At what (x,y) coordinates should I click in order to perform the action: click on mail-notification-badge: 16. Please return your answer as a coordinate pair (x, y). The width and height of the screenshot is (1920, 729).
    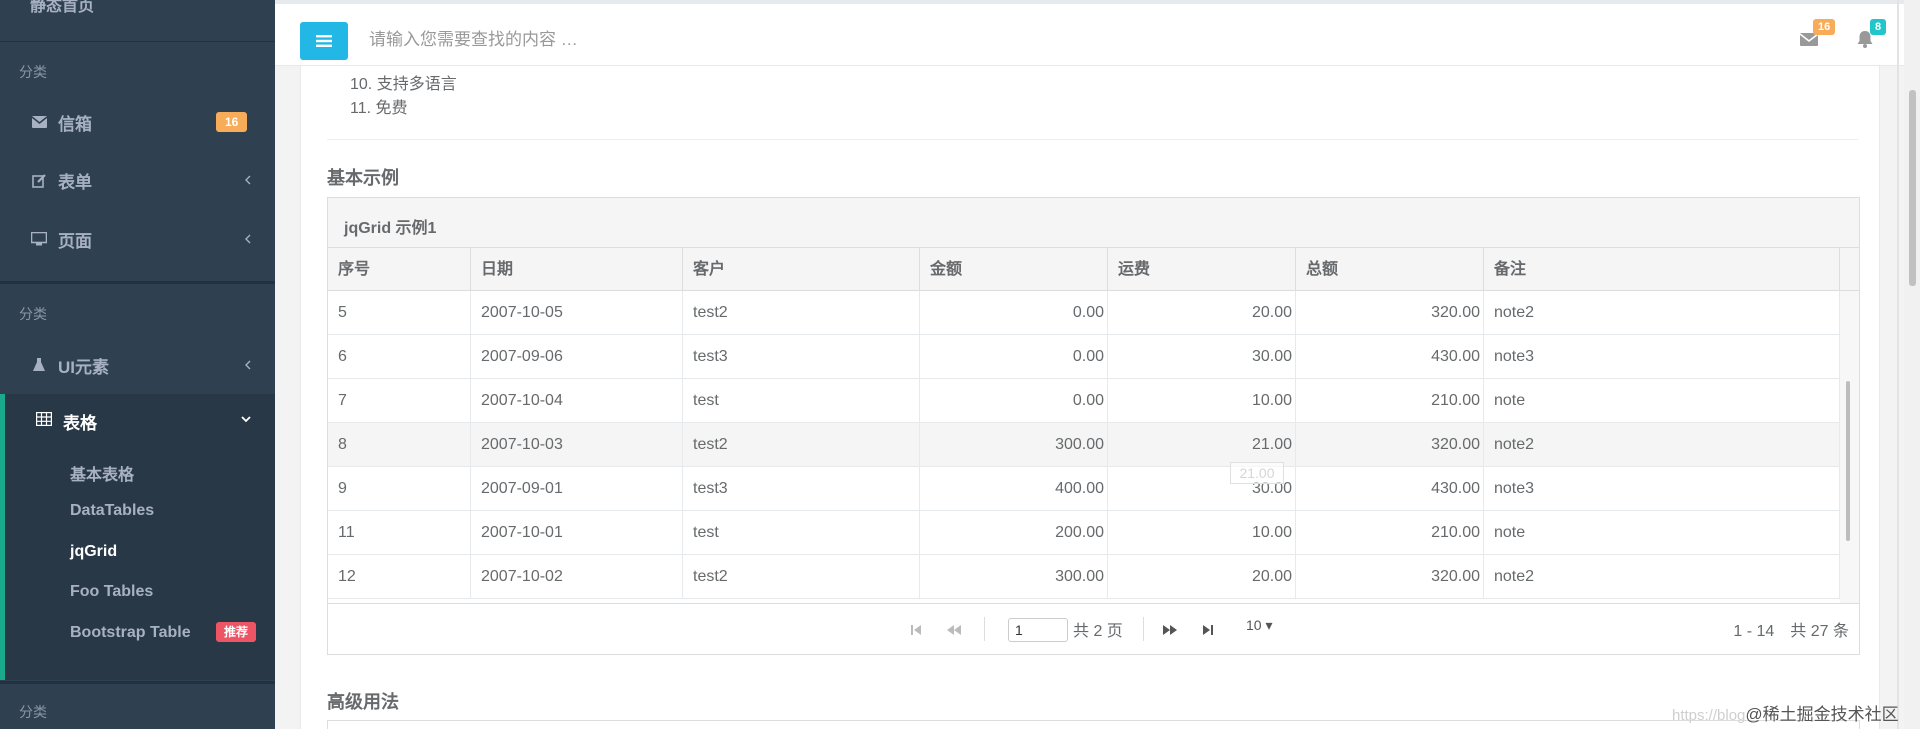
    Looking at the image, I should click on (1824, 27).